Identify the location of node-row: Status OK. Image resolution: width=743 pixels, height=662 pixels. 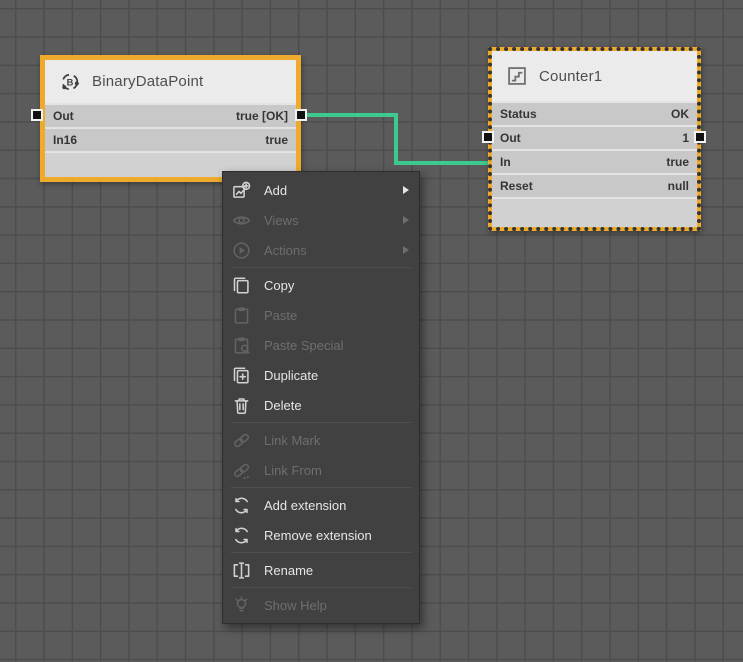
(594, 113).